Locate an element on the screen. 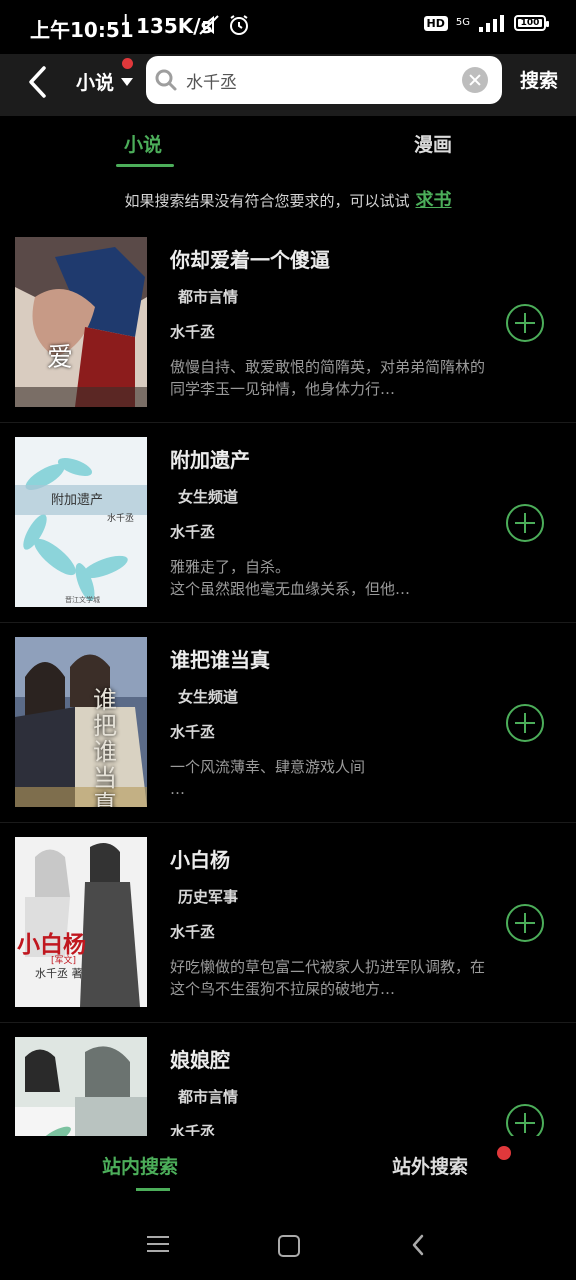 Image resolution: width=576 pixels, height=1280 pixels. battery-level: 100 is located at coordinates (530, 23).